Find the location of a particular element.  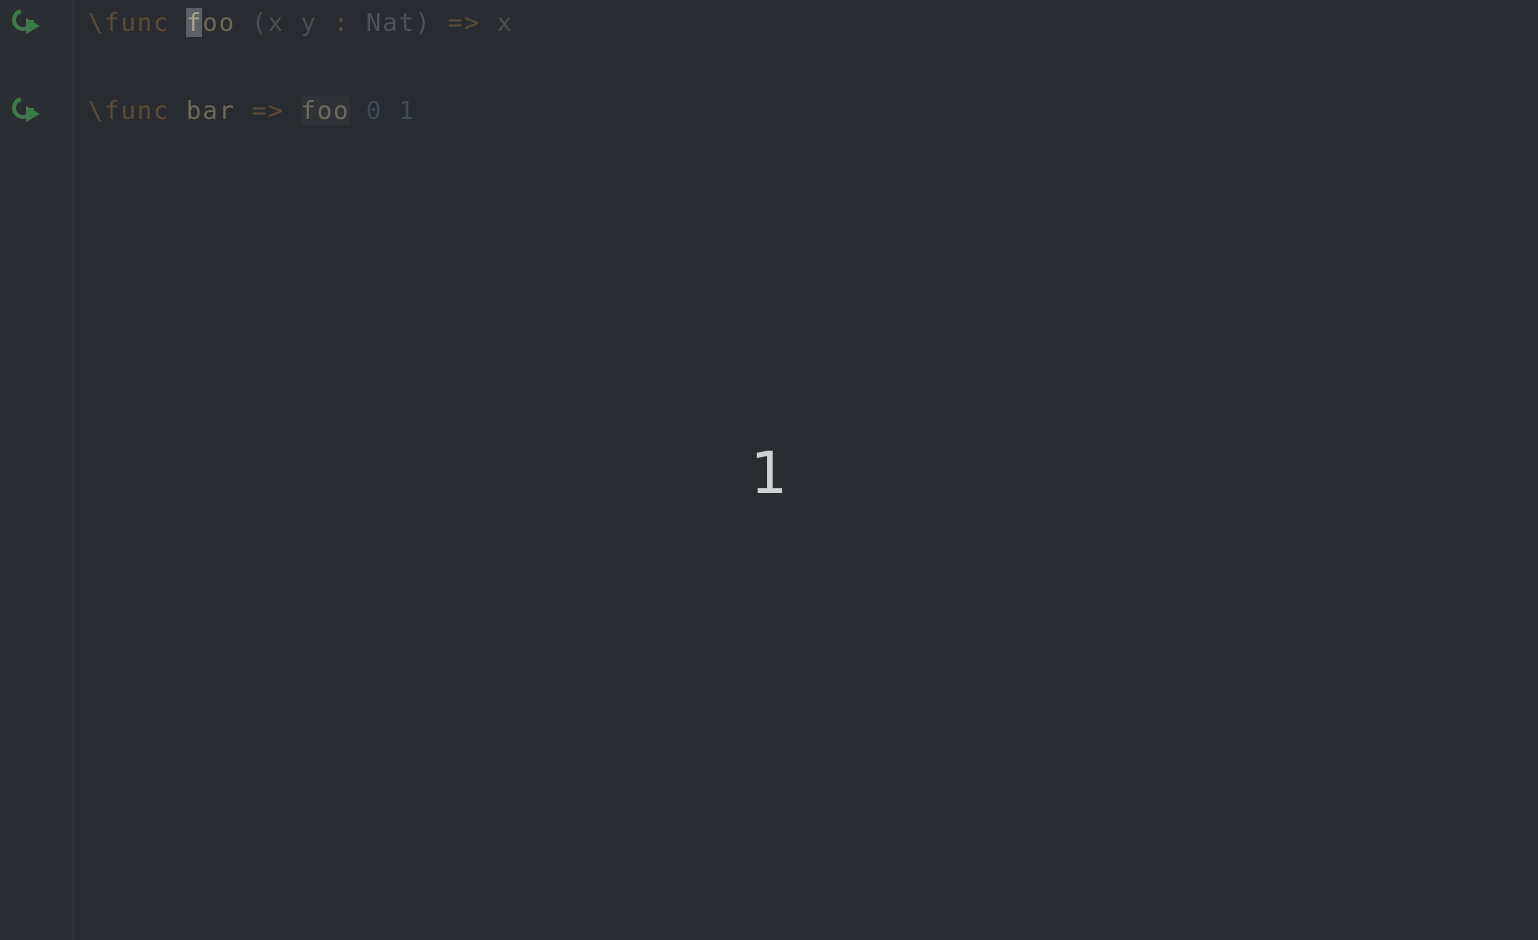

code-line-2: \func bar => foo 0 1 is located at coordinates (251, 111).